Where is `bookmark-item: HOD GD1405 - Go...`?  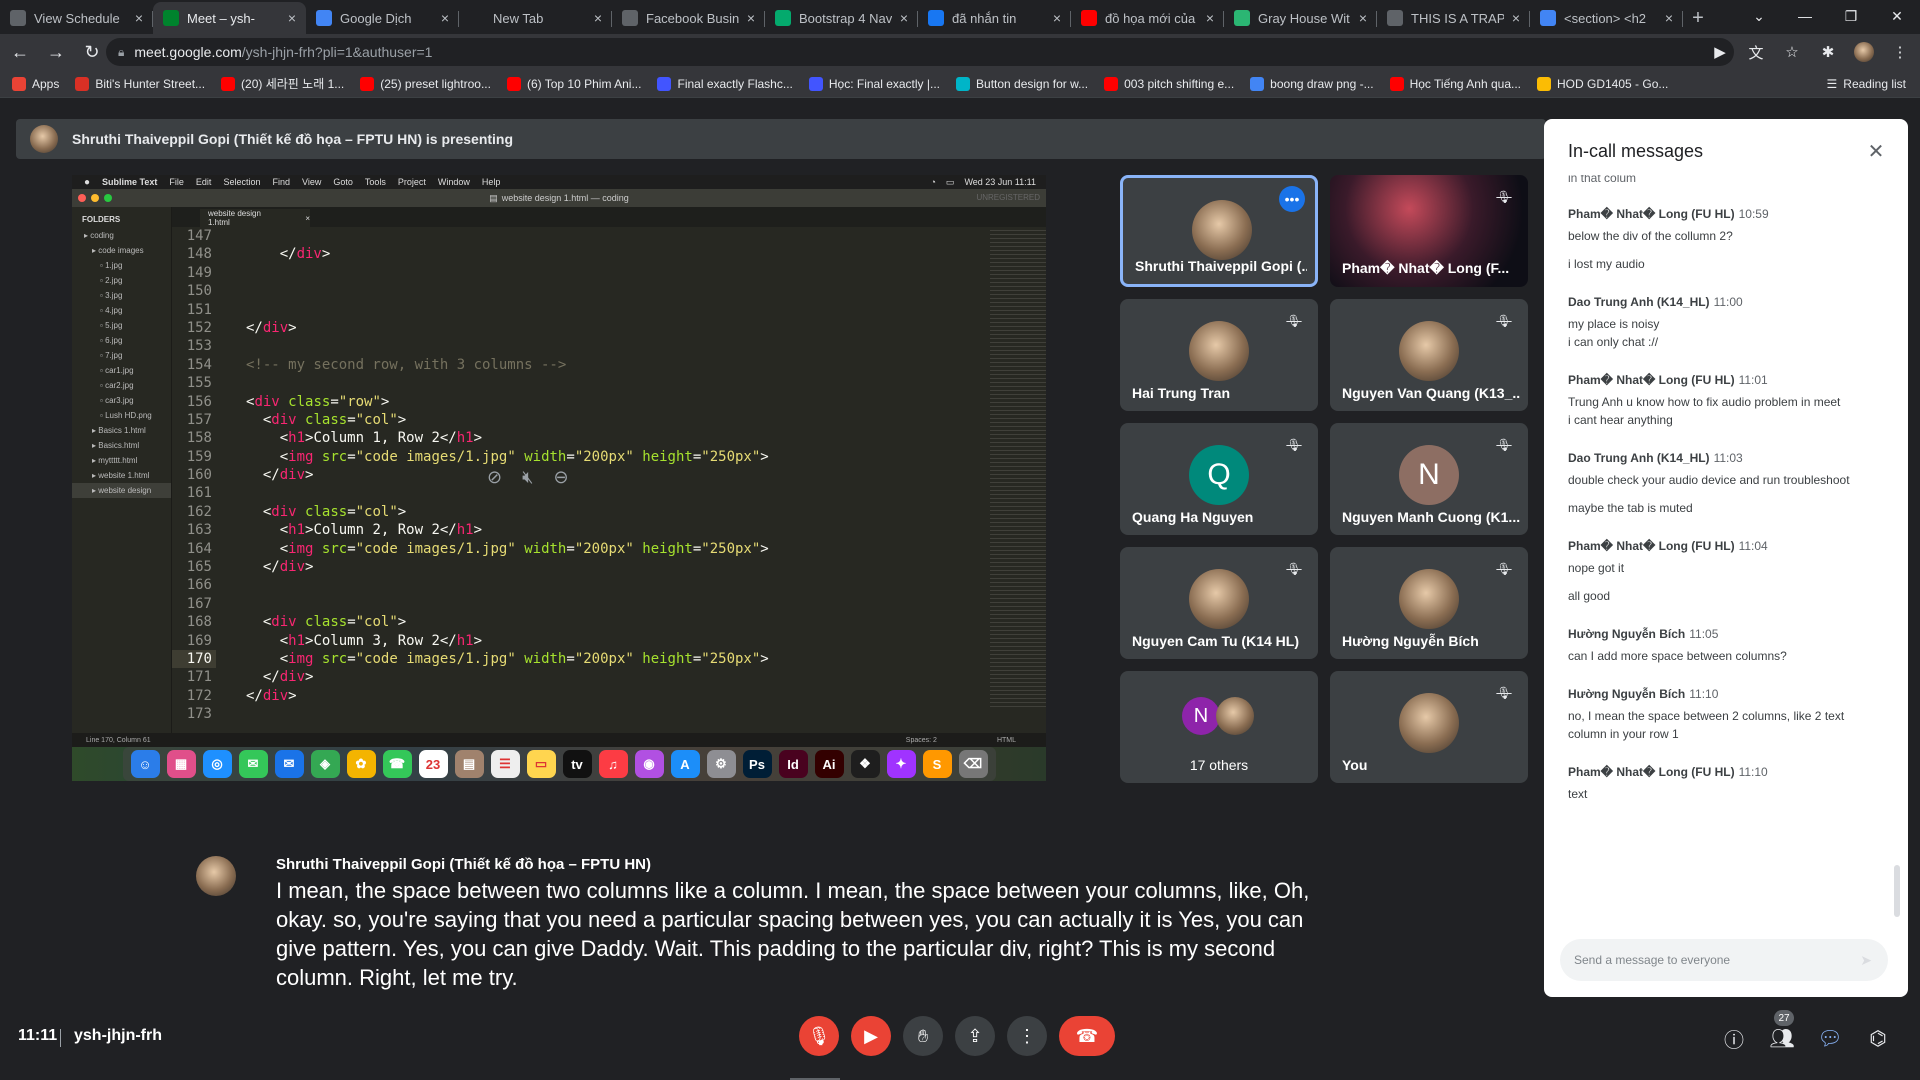
bookmark-item: HOD GD1405 - Go... is located at coordinates (1602, 83).